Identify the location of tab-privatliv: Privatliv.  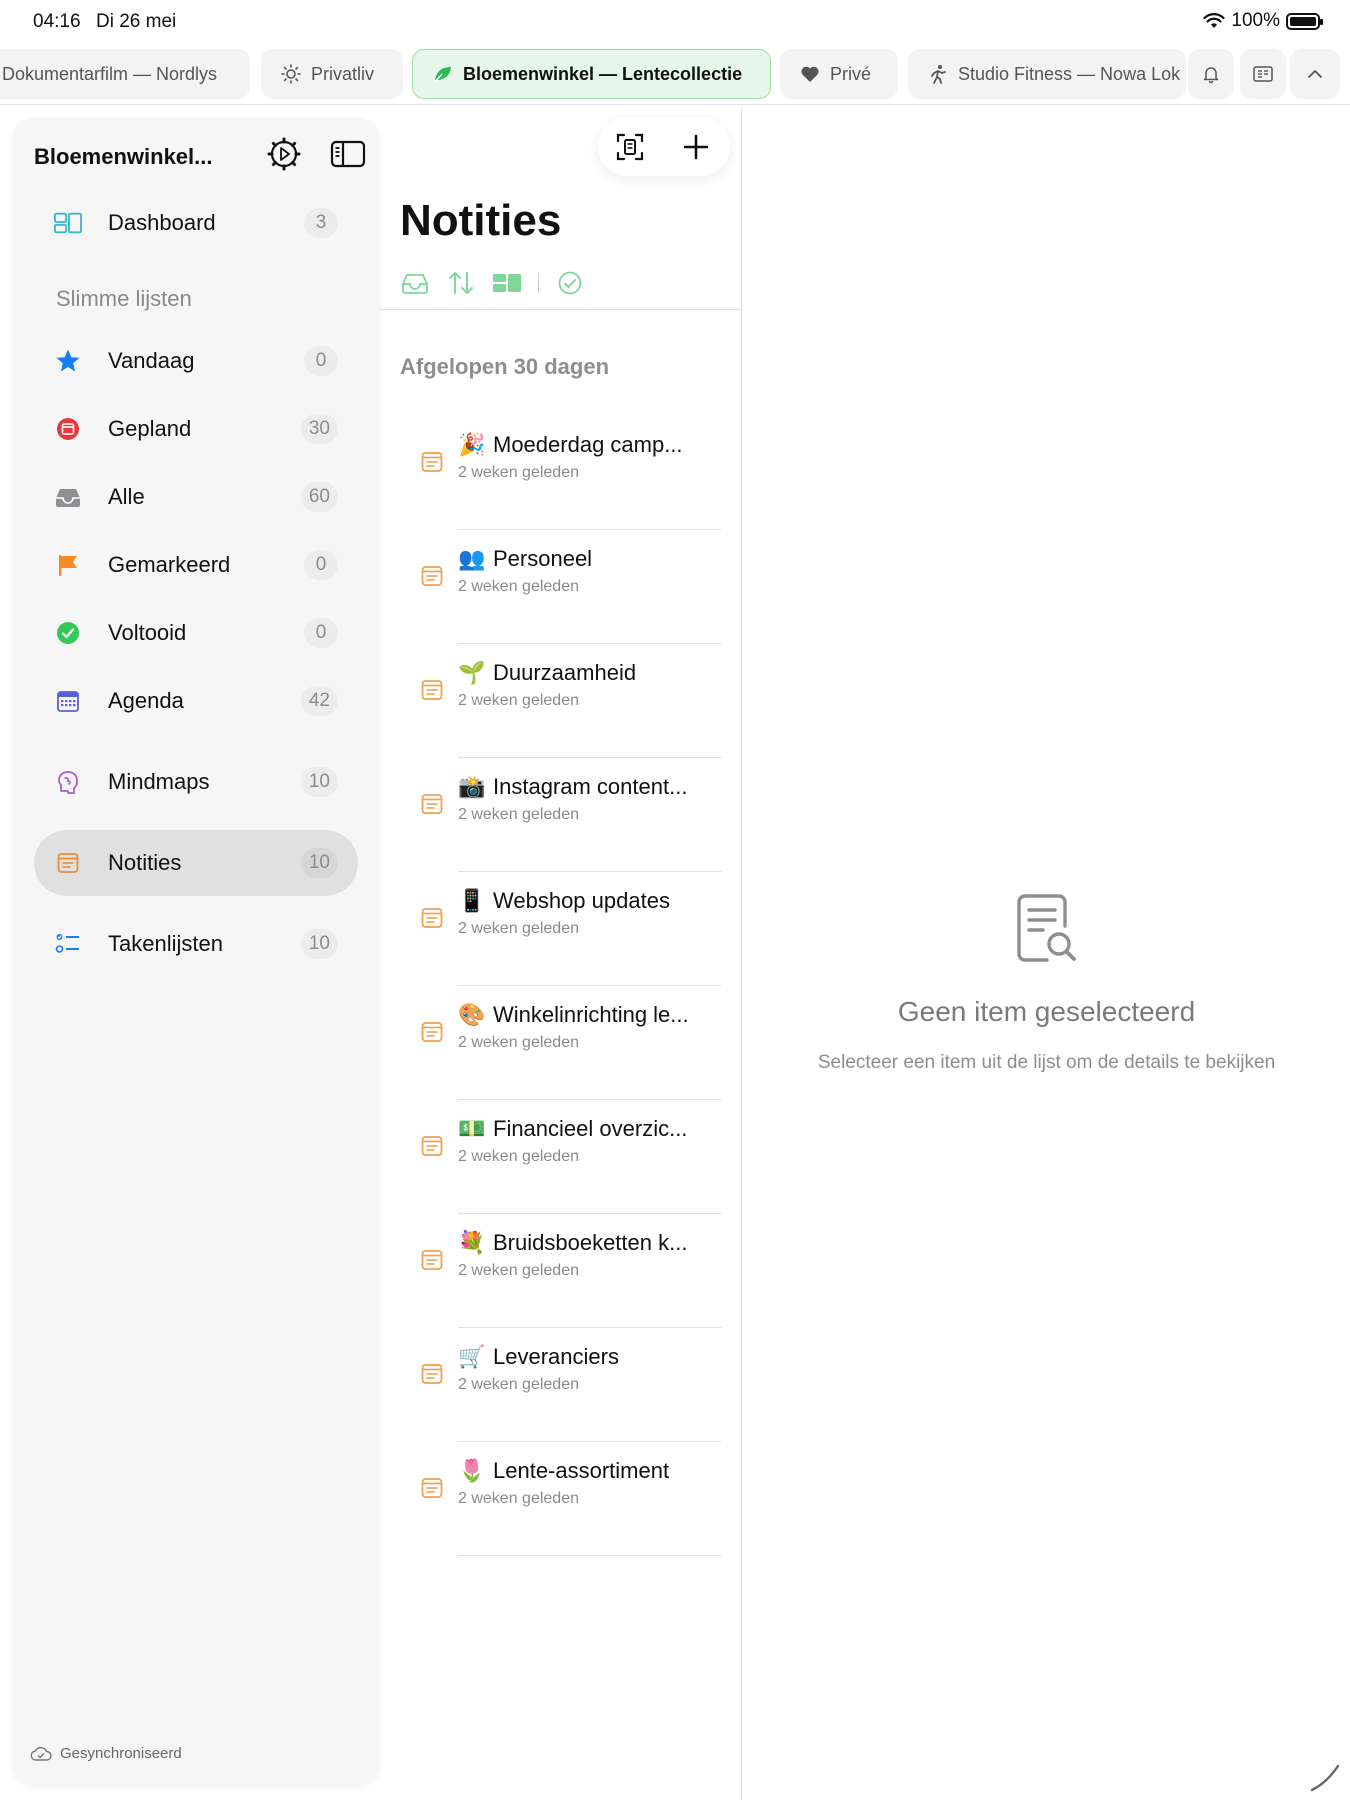
(332, 74).